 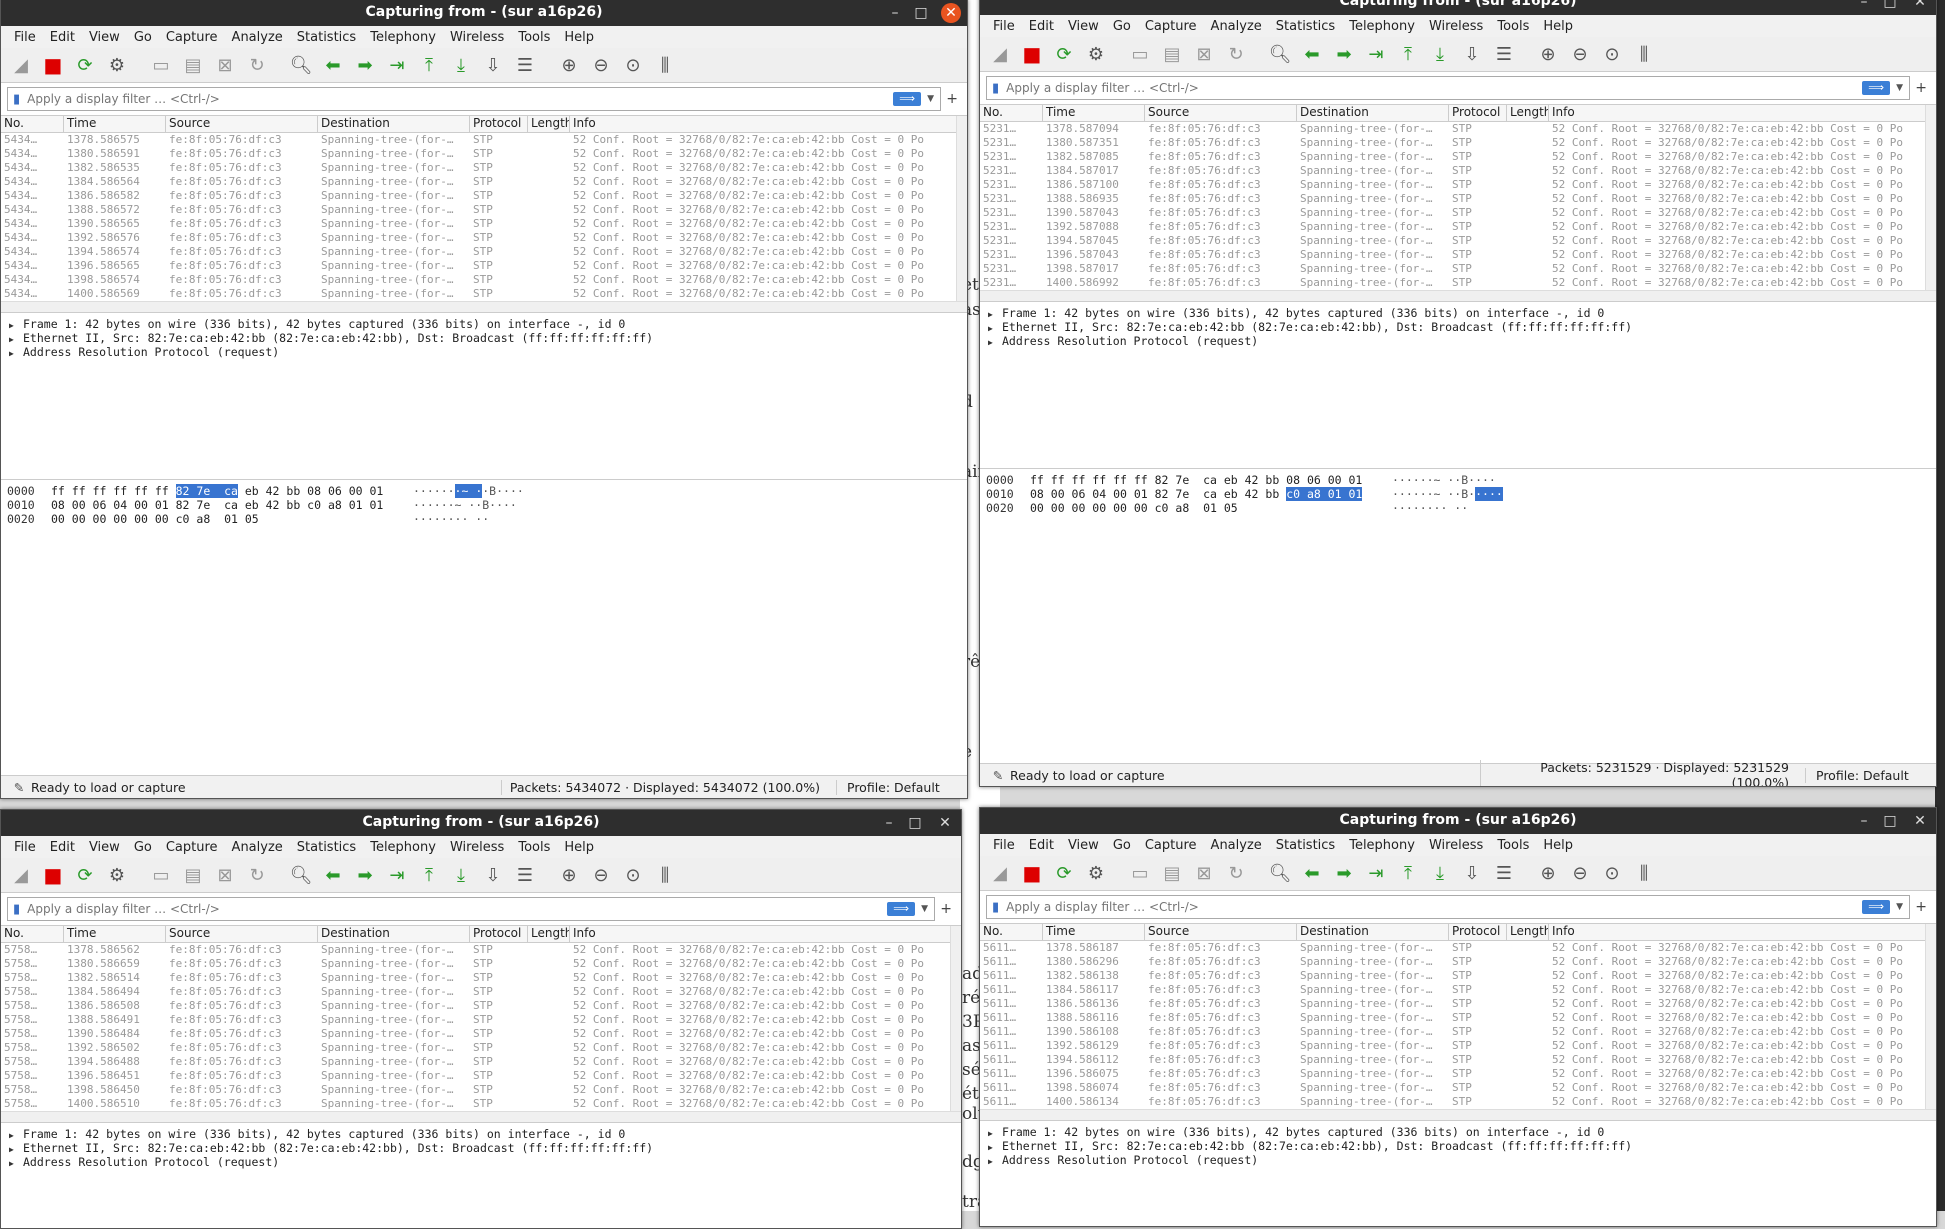 What do you see at coordinates (333, 65) in the screenshot?
I see `back-arrow-icon: ⬅` at bounding box center [333, 65].